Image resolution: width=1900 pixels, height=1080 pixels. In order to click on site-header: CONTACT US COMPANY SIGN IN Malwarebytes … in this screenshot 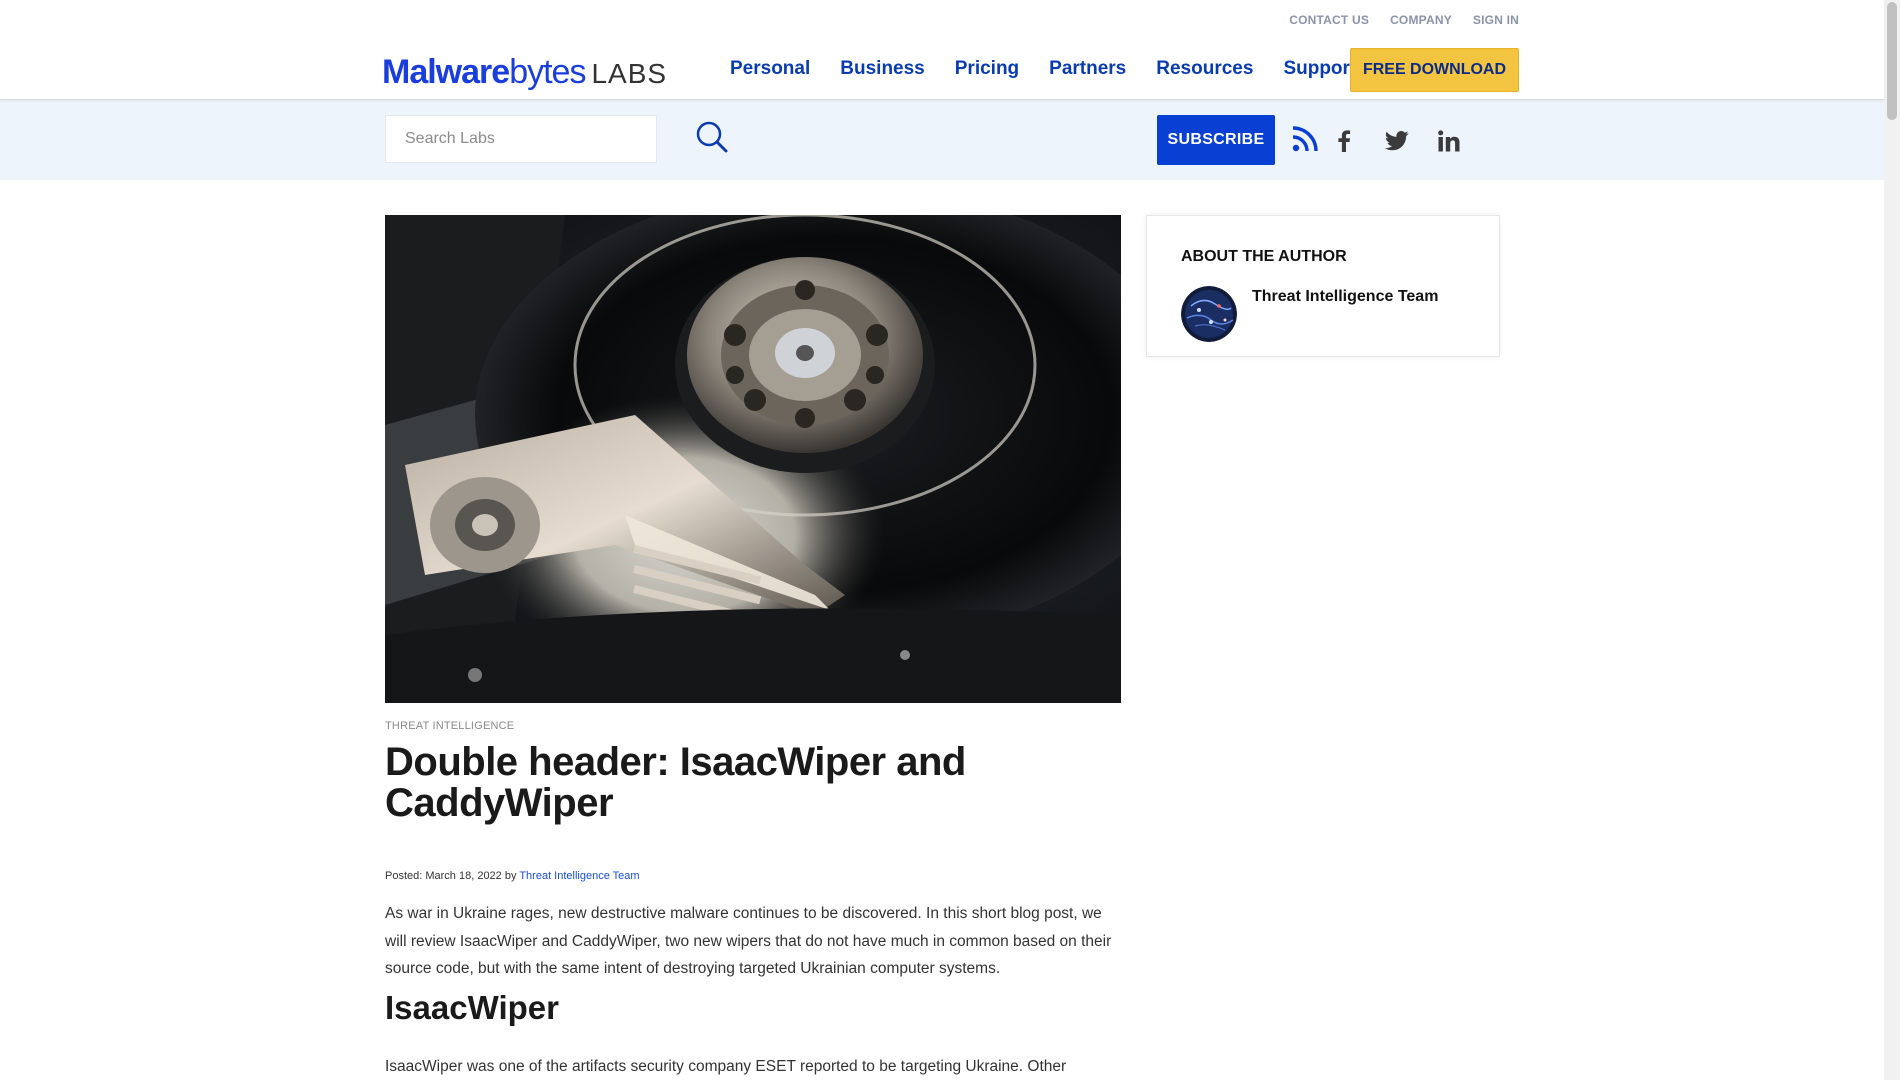, I will do `click(942, 50)`.